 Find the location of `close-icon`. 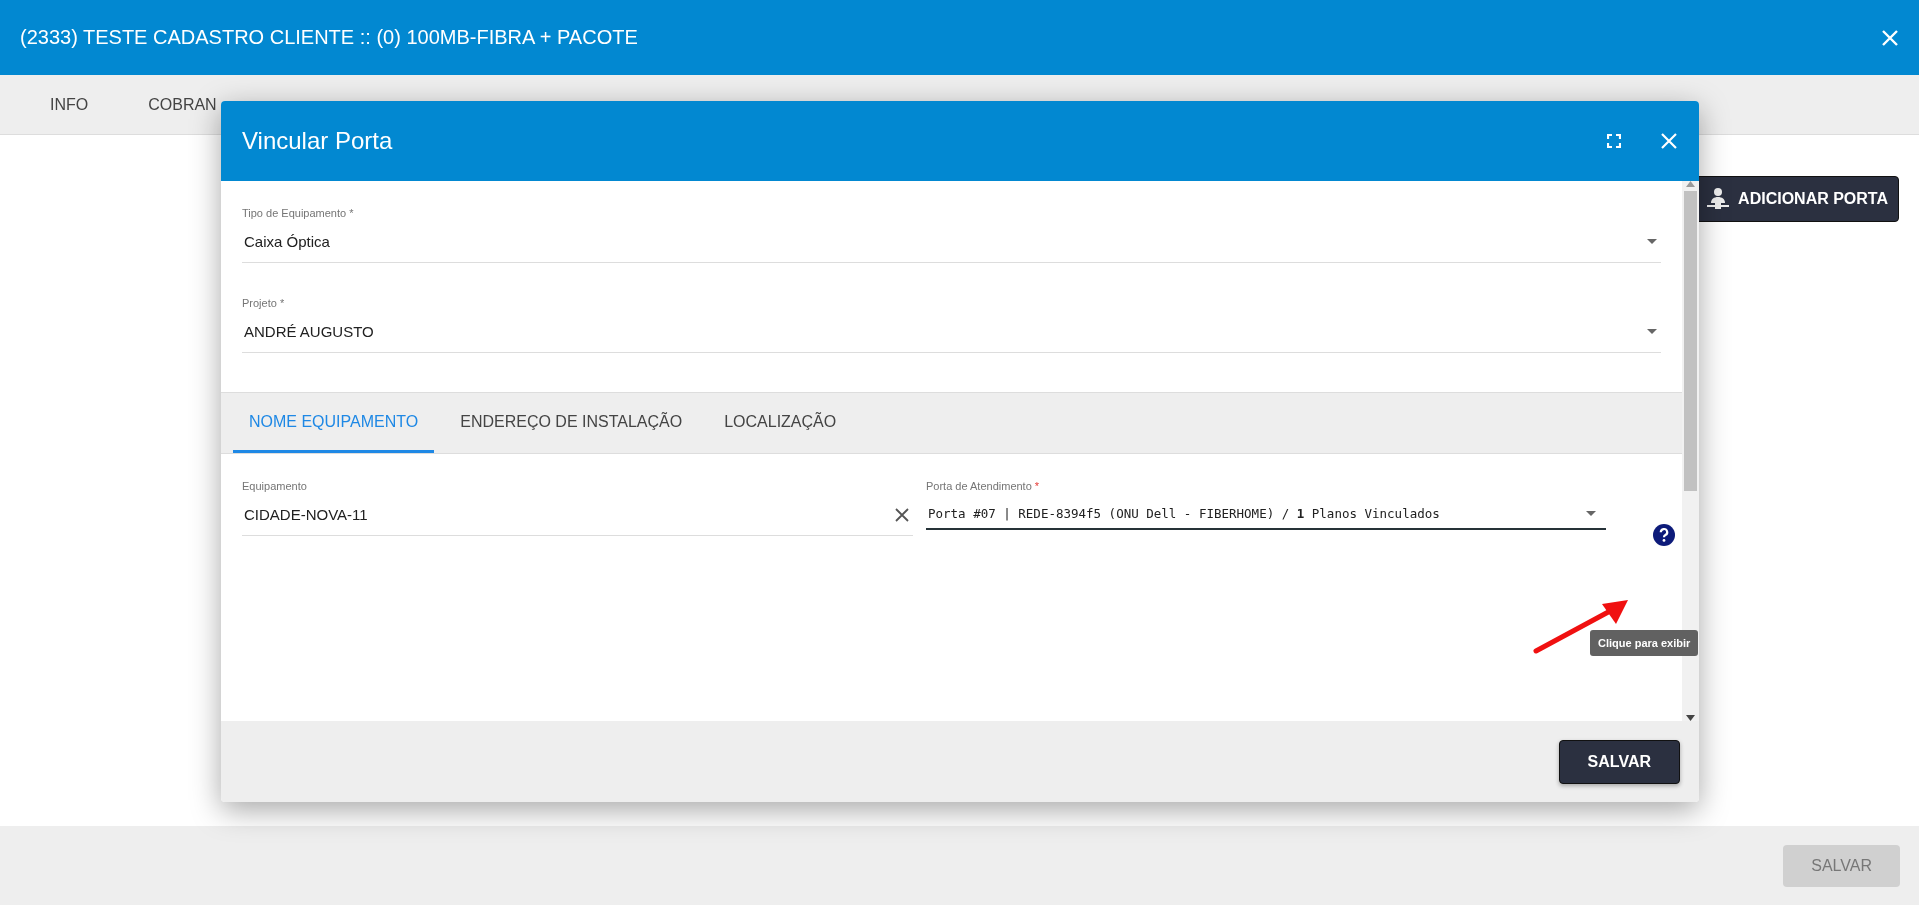

close-icon is located at coordinates (1669, 141).